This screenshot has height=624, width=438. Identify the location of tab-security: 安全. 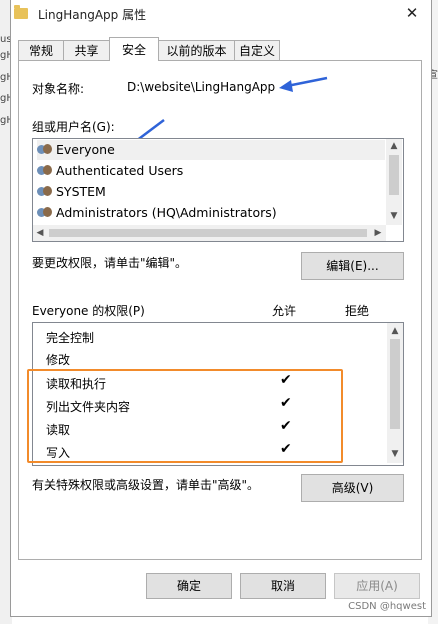
(134, 49).